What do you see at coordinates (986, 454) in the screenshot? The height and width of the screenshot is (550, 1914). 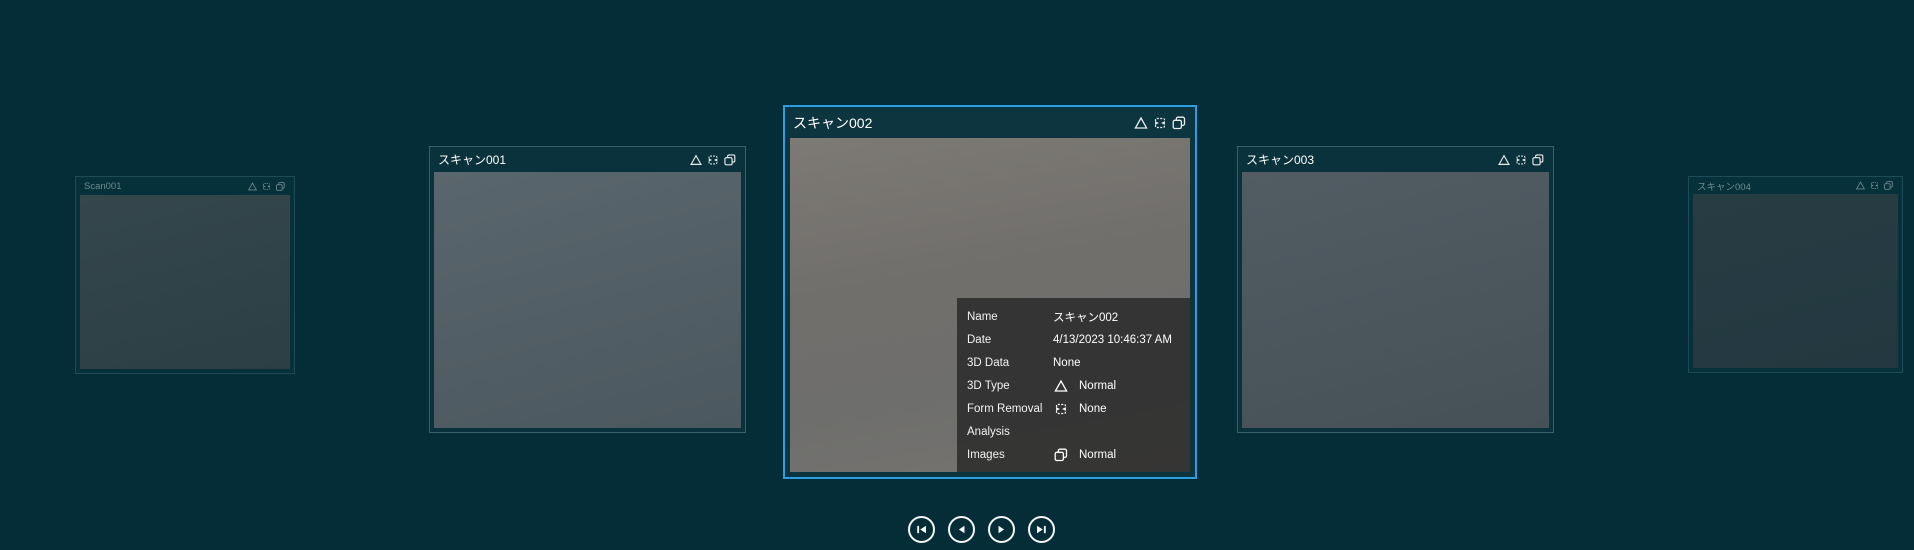 I see `info-label: Images` at bounding box center [986, 454].